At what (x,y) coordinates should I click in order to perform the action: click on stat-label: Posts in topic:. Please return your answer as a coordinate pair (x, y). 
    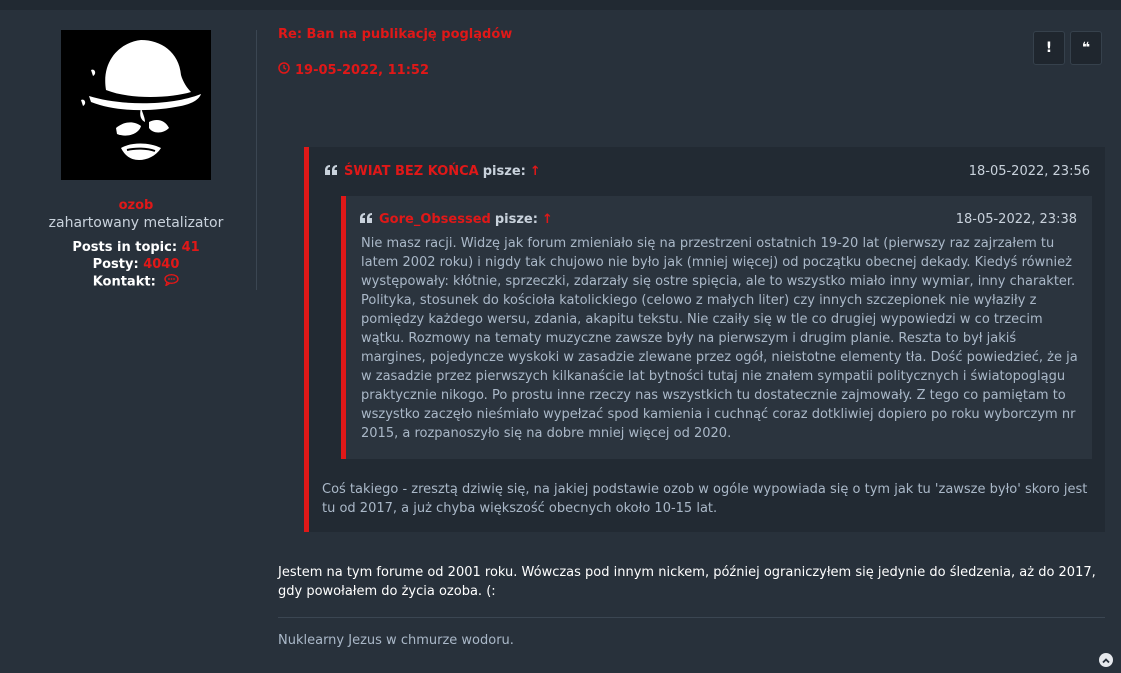
    Looking at the image, I should click on (125, 247).